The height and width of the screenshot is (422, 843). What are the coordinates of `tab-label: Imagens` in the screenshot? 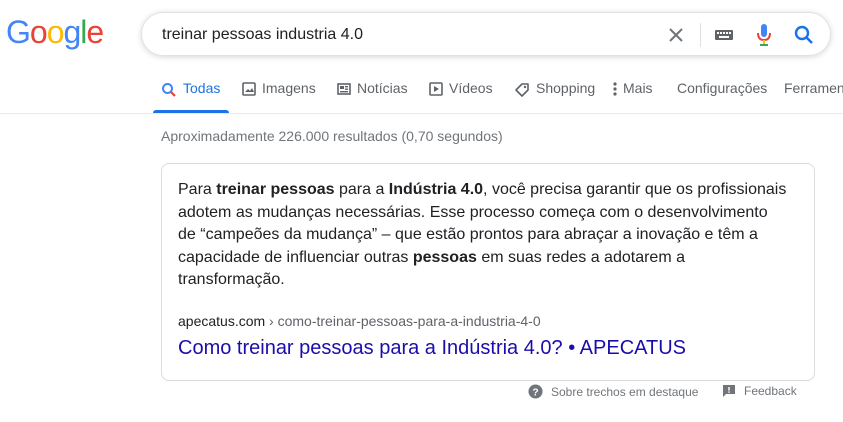 It's located at (289, 88).